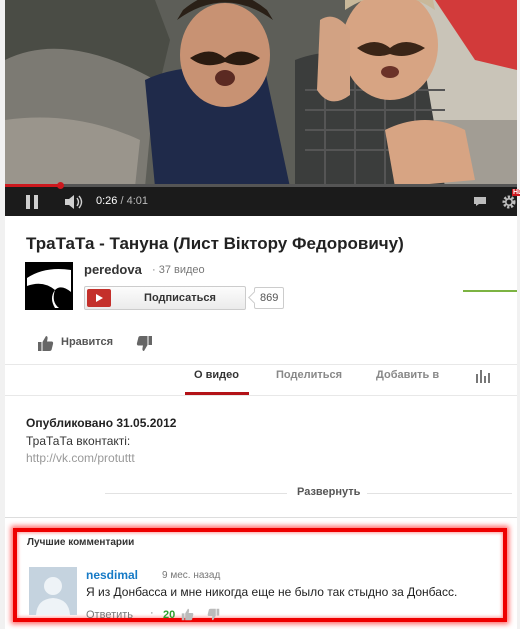 Image resolution: width=520 pixels, height=629 pixels. I want to click on comment-author: nesdimal, so click(112, 575).